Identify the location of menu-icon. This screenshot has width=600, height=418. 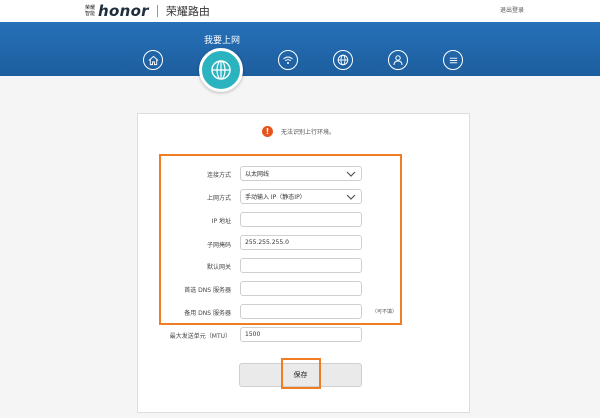
(453, 60).